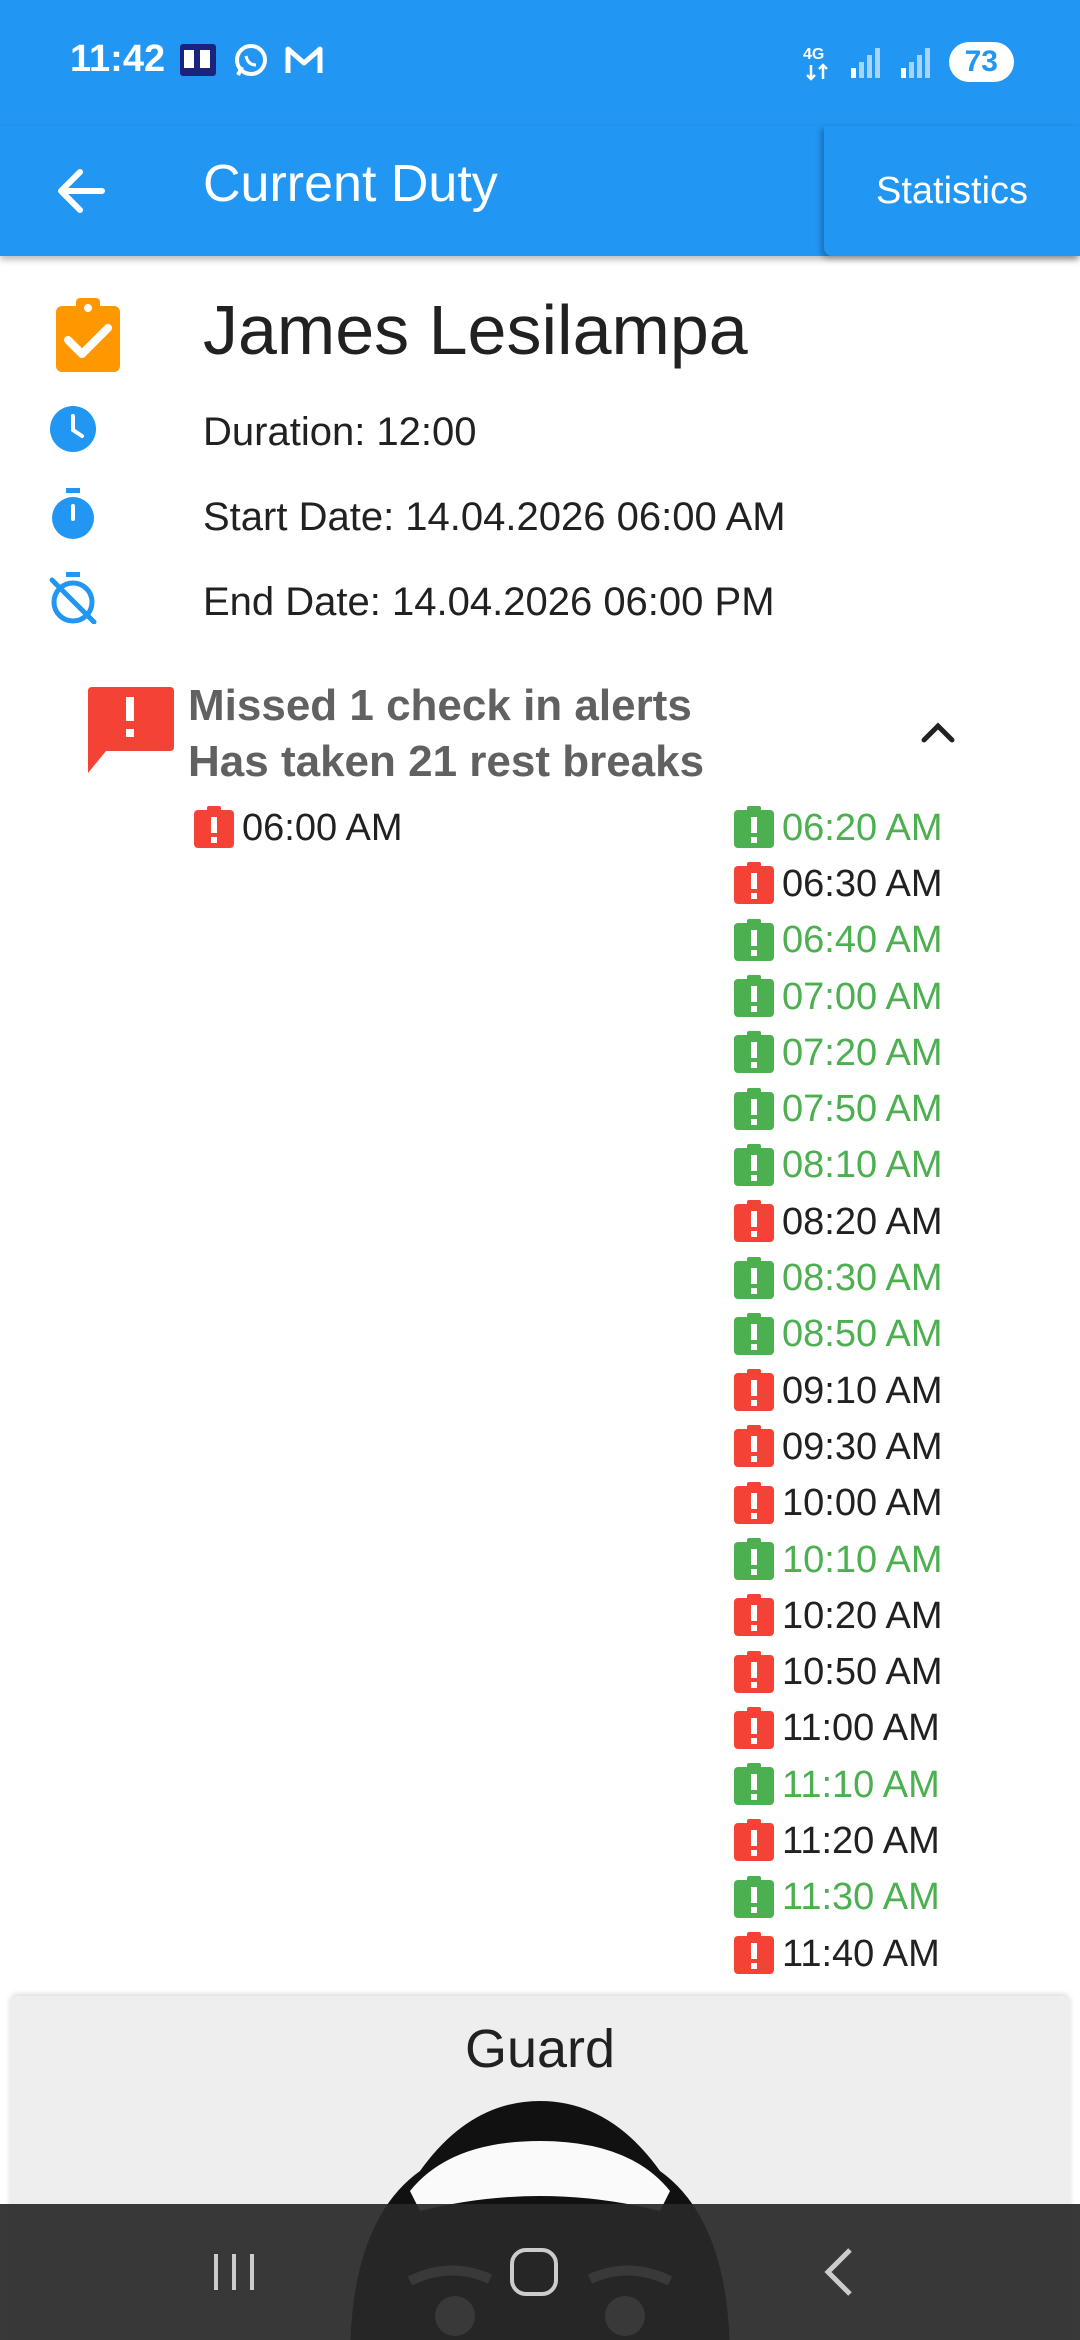 This screenshot has height=2340, width=1080. What do you see at coordinates (322, 827) in the screenshot?
I see `check-in-entry-time: 06:00 AM` at bounding box center [322, 827].